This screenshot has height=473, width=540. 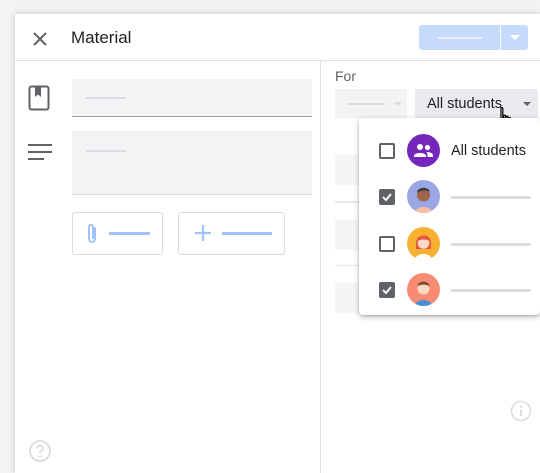 What do you see at coordinates (521, 411) in the screenshot?
I see `info-icon` at bounding box center [521, 411].